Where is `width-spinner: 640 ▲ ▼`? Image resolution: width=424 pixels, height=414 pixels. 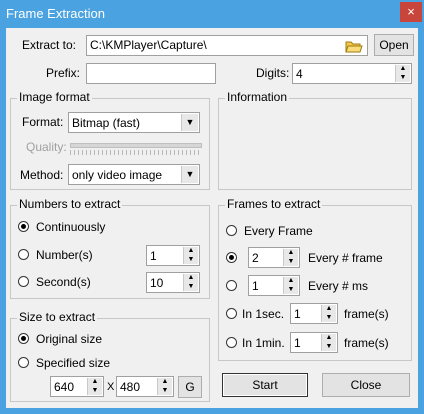
width-spinner: 640 ▲ ▼ is located at coordinates (77, 386).